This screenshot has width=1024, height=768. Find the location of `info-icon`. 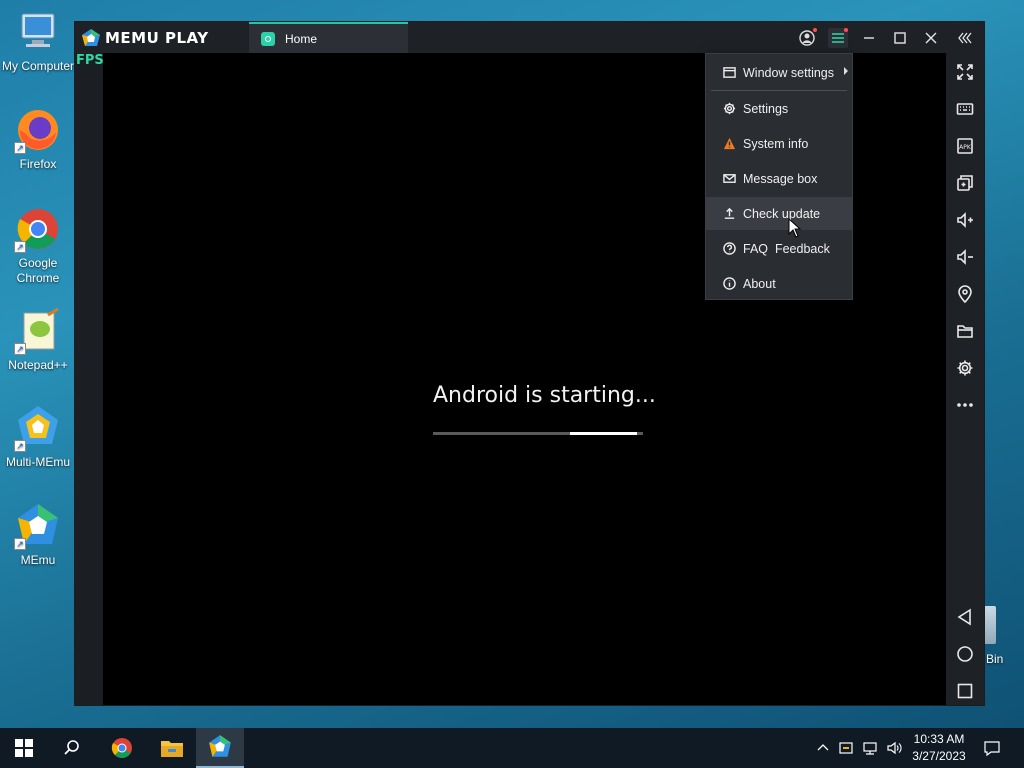

info-icon is located at coordinates (729, 284).